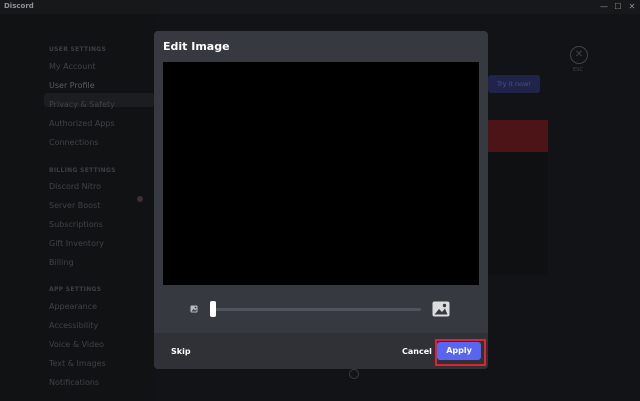 The height and width of the screenshot is (401, 640). What do you see at coordinates (19, 6) in the screenshot?
I see `app-title: Discord` at bounding box center [19, 6].